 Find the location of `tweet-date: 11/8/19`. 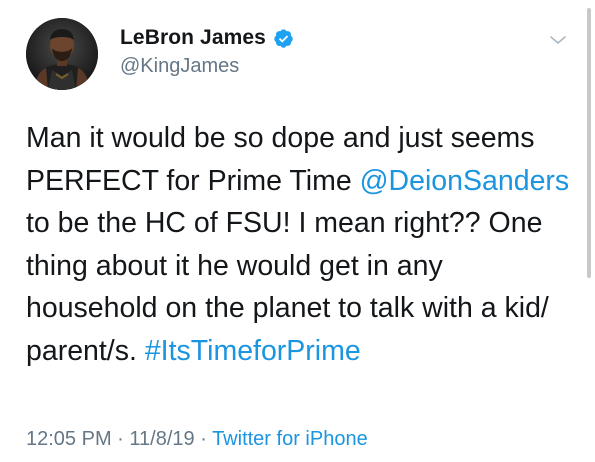

tweet-date: 11/8/19 is located at coordinates (161, 439).